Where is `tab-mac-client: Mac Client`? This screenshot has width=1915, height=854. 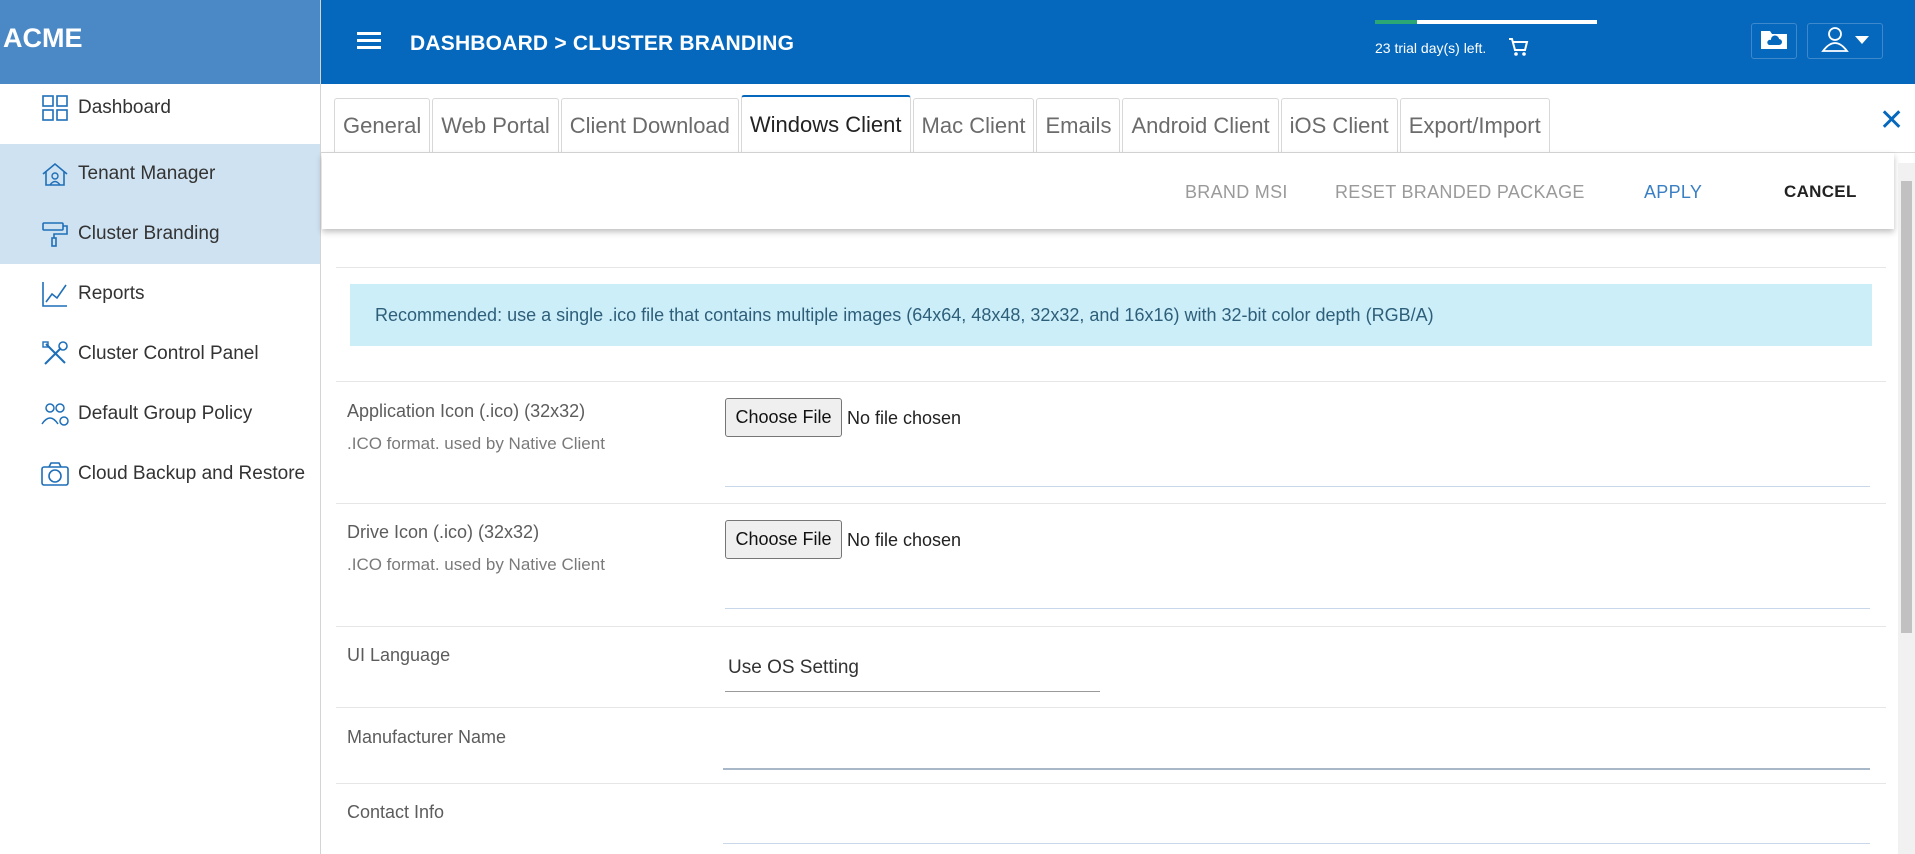 tab-mac-client: Mac Client is located at coordinates (973, 125).